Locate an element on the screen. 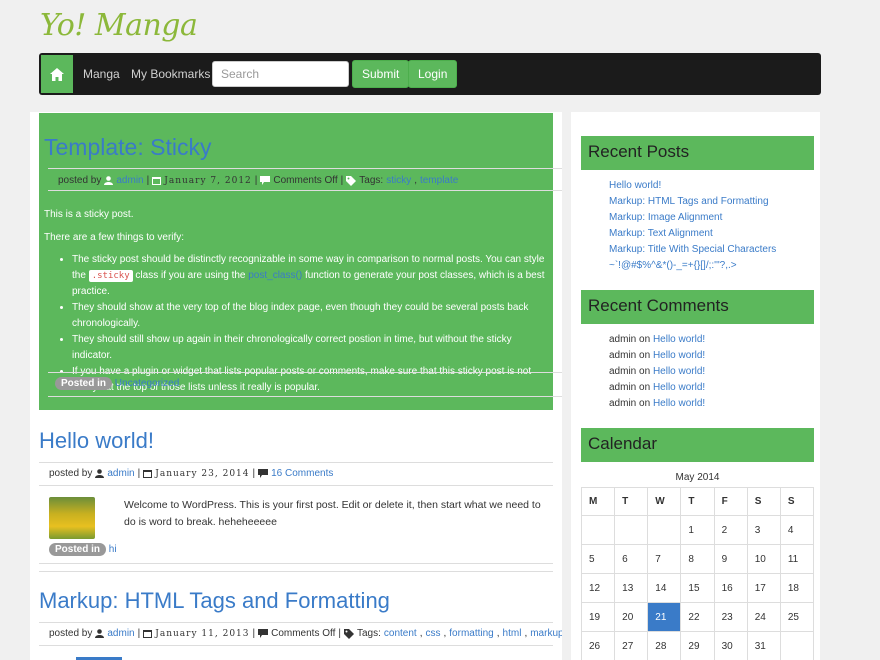  comments-link: 16 Comments is located at coordinates (302, 473).